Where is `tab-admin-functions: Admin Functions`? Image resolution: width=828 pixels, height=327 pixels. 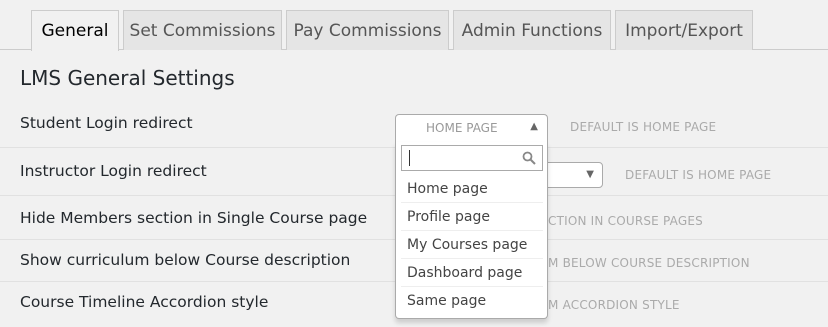 tab-admin-functions: Admin Functions is located at coordinates (532, 30).